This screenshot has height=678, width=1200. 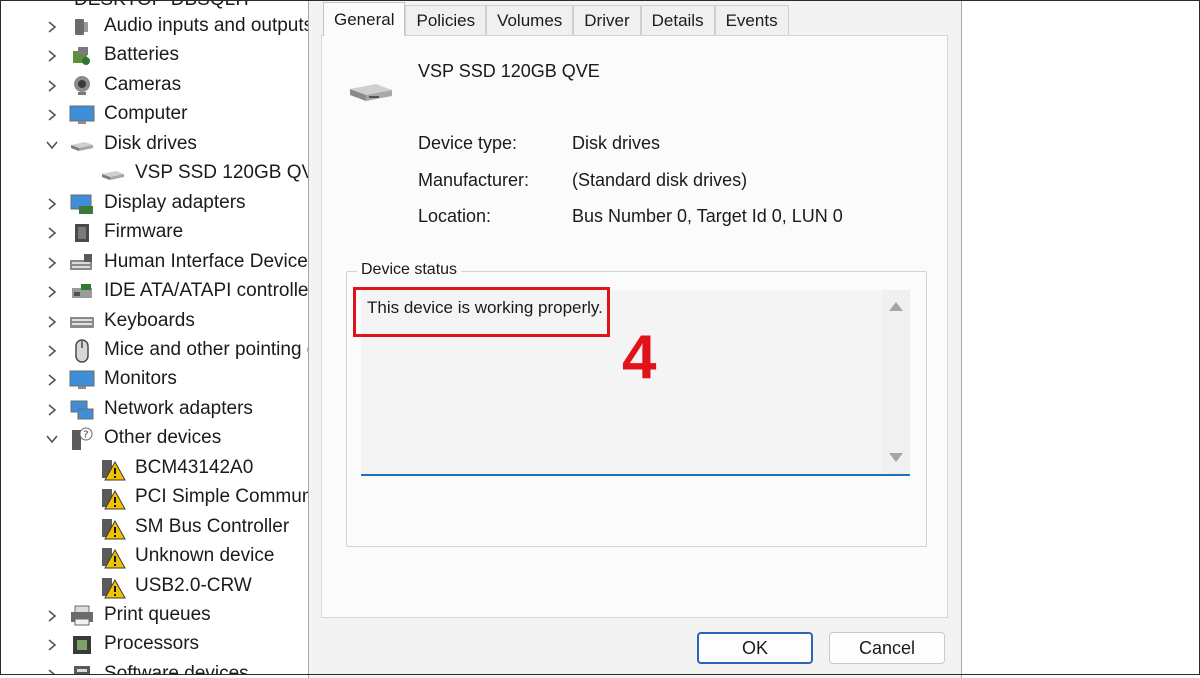 What do you see at coordinates (82, 616) in the screenshot?
I see `printer-icon` at bounding box center [82, 616].